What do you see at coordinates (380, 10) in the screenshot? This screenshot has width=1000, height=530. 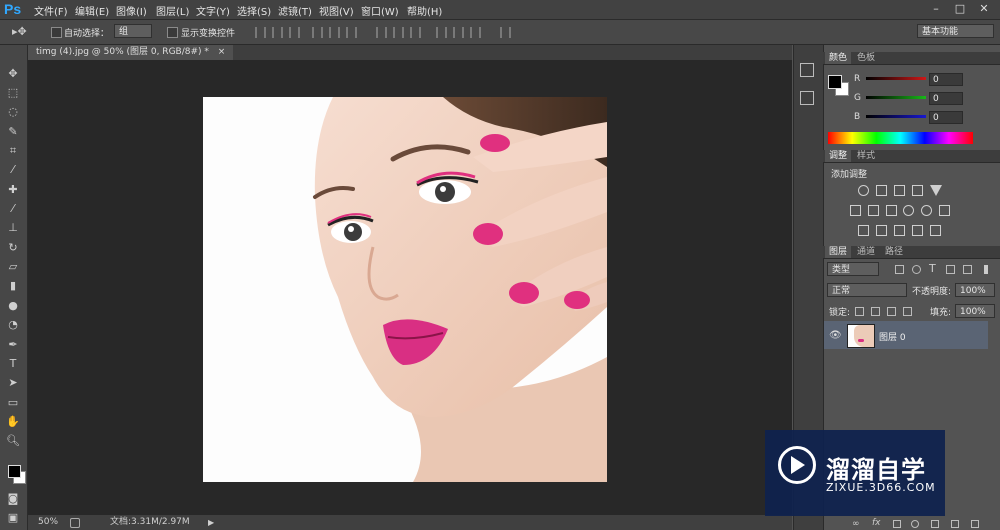 I see `menu-window: 窗口(W)` at bounding box center [380, 10].